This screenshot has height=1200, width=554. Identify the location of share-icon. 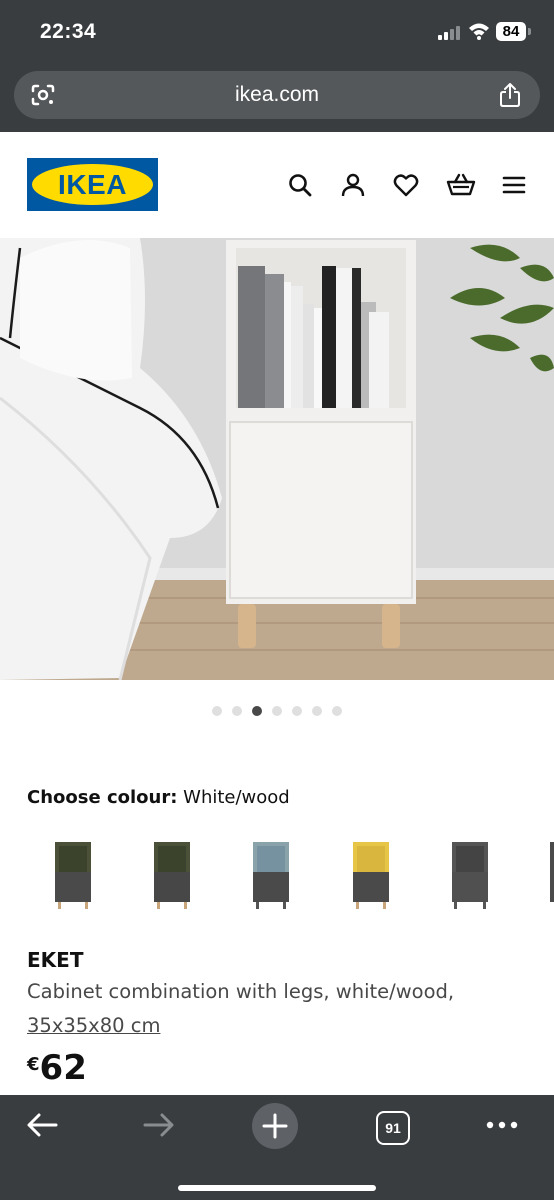
(510, 95).